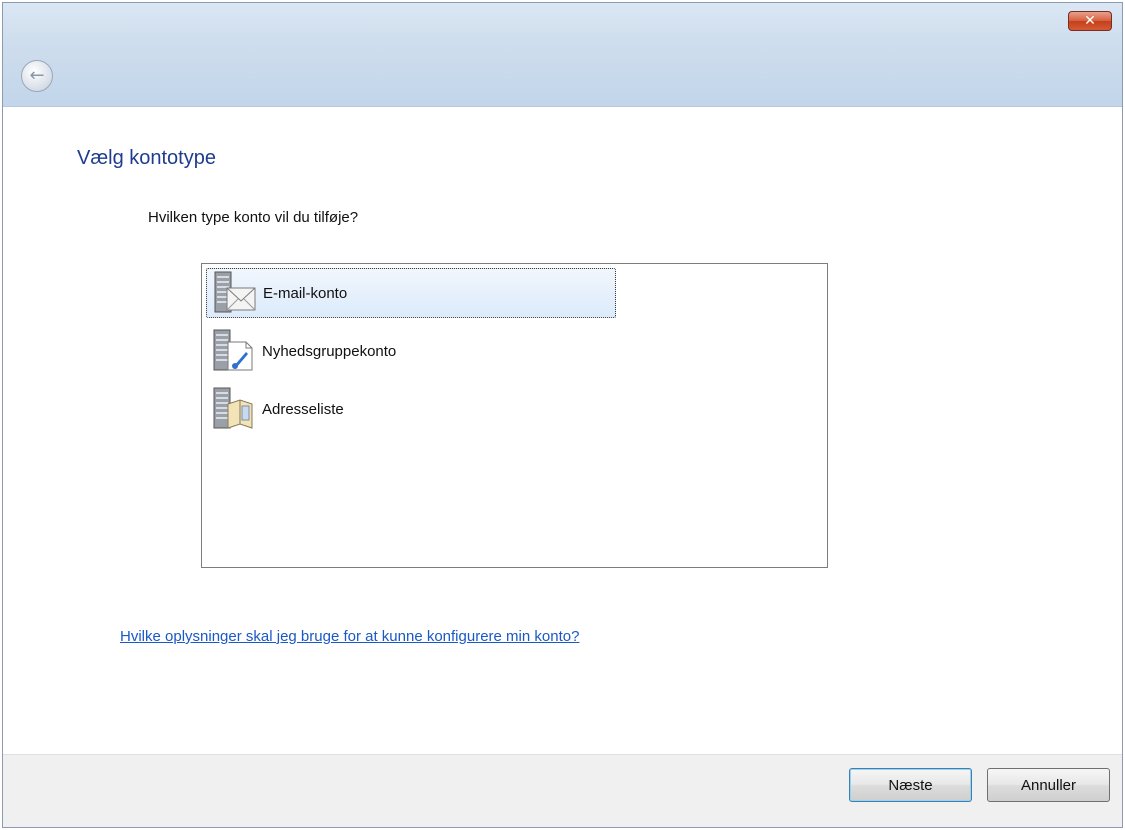 The width and height of the screenshot is (1125, 830). I want to click on back-arrow-icon: ←, so click(37, 75).